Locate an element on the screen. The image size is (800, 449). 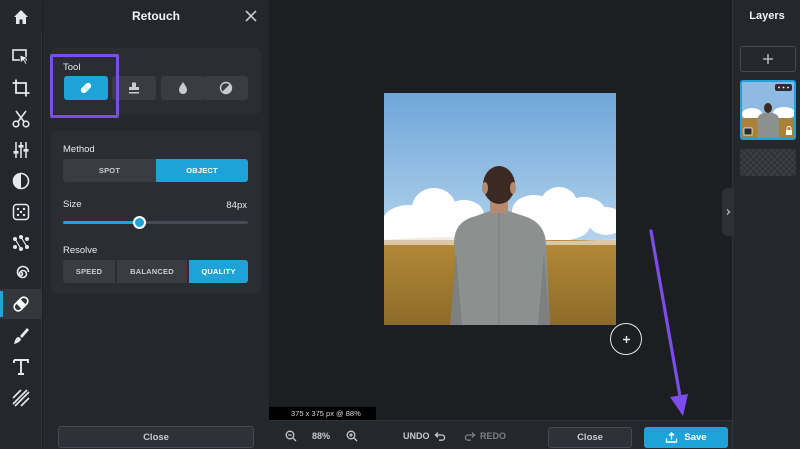
size-slider-fill is located at coordinates (101, 222).